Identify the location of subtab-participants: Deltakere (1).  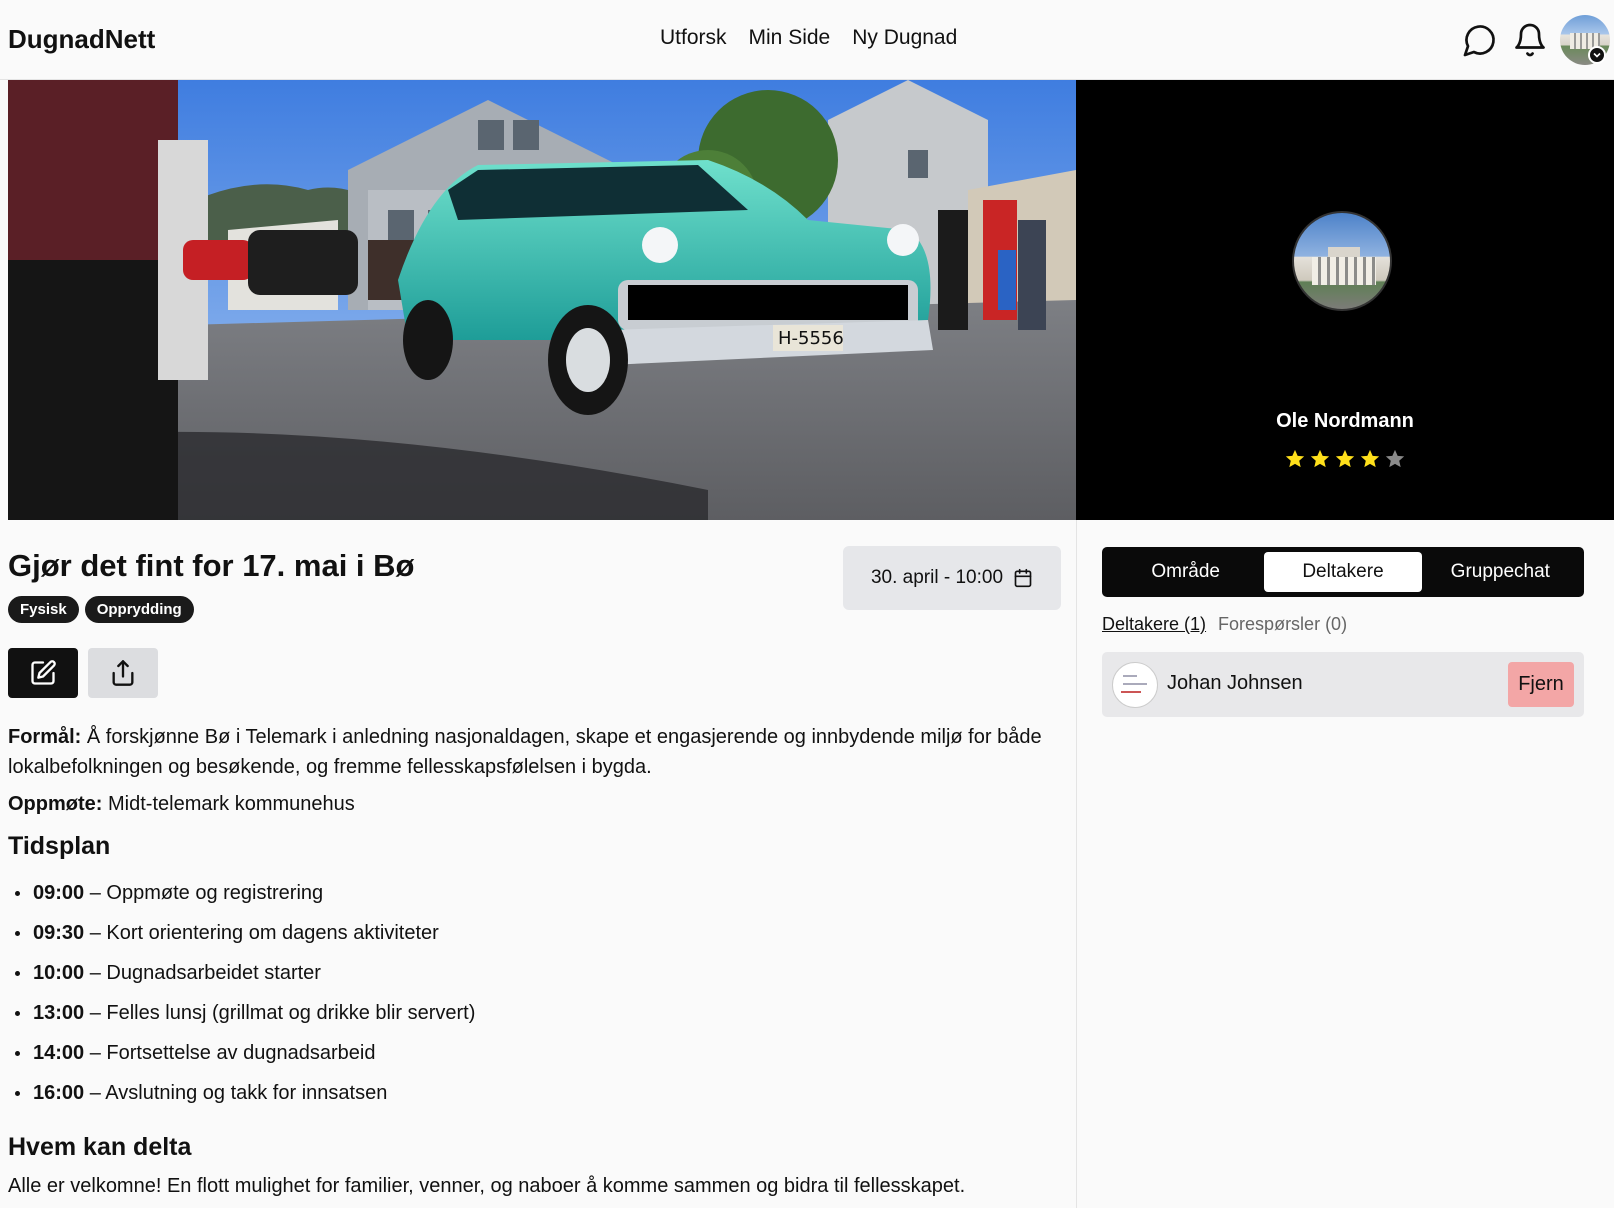
(1154, 624).